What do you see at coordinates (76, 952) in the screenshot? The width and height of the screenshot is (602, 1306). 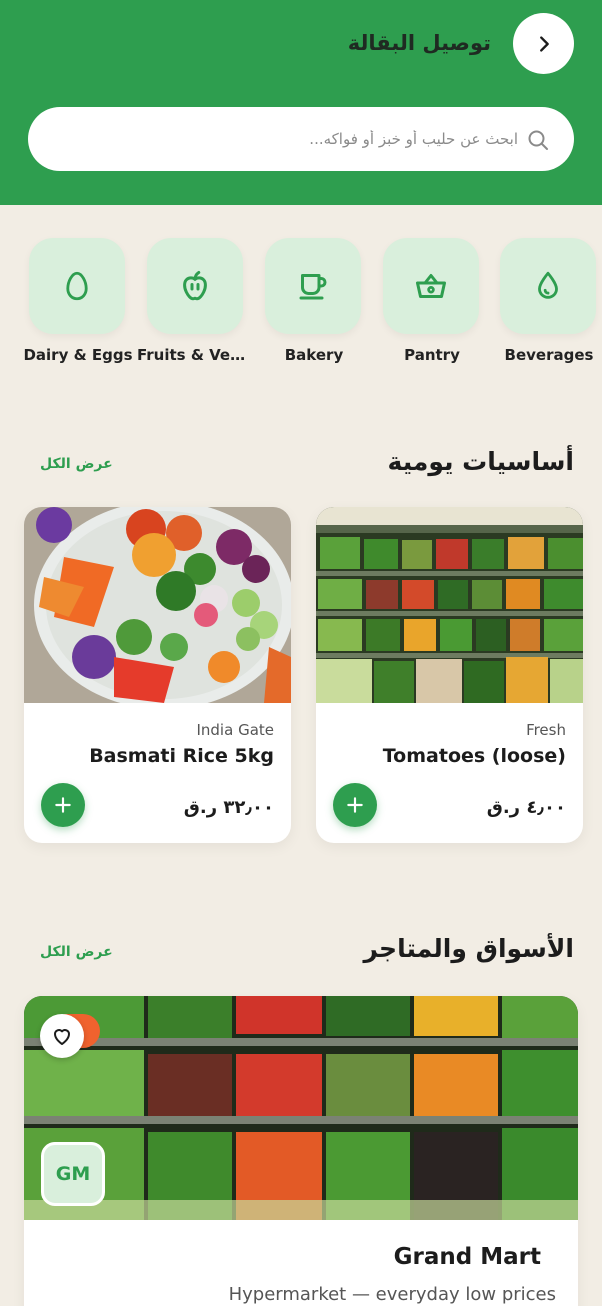 I see `see-all-stores-link: عرض الكل` at bounding box center [76, 952].